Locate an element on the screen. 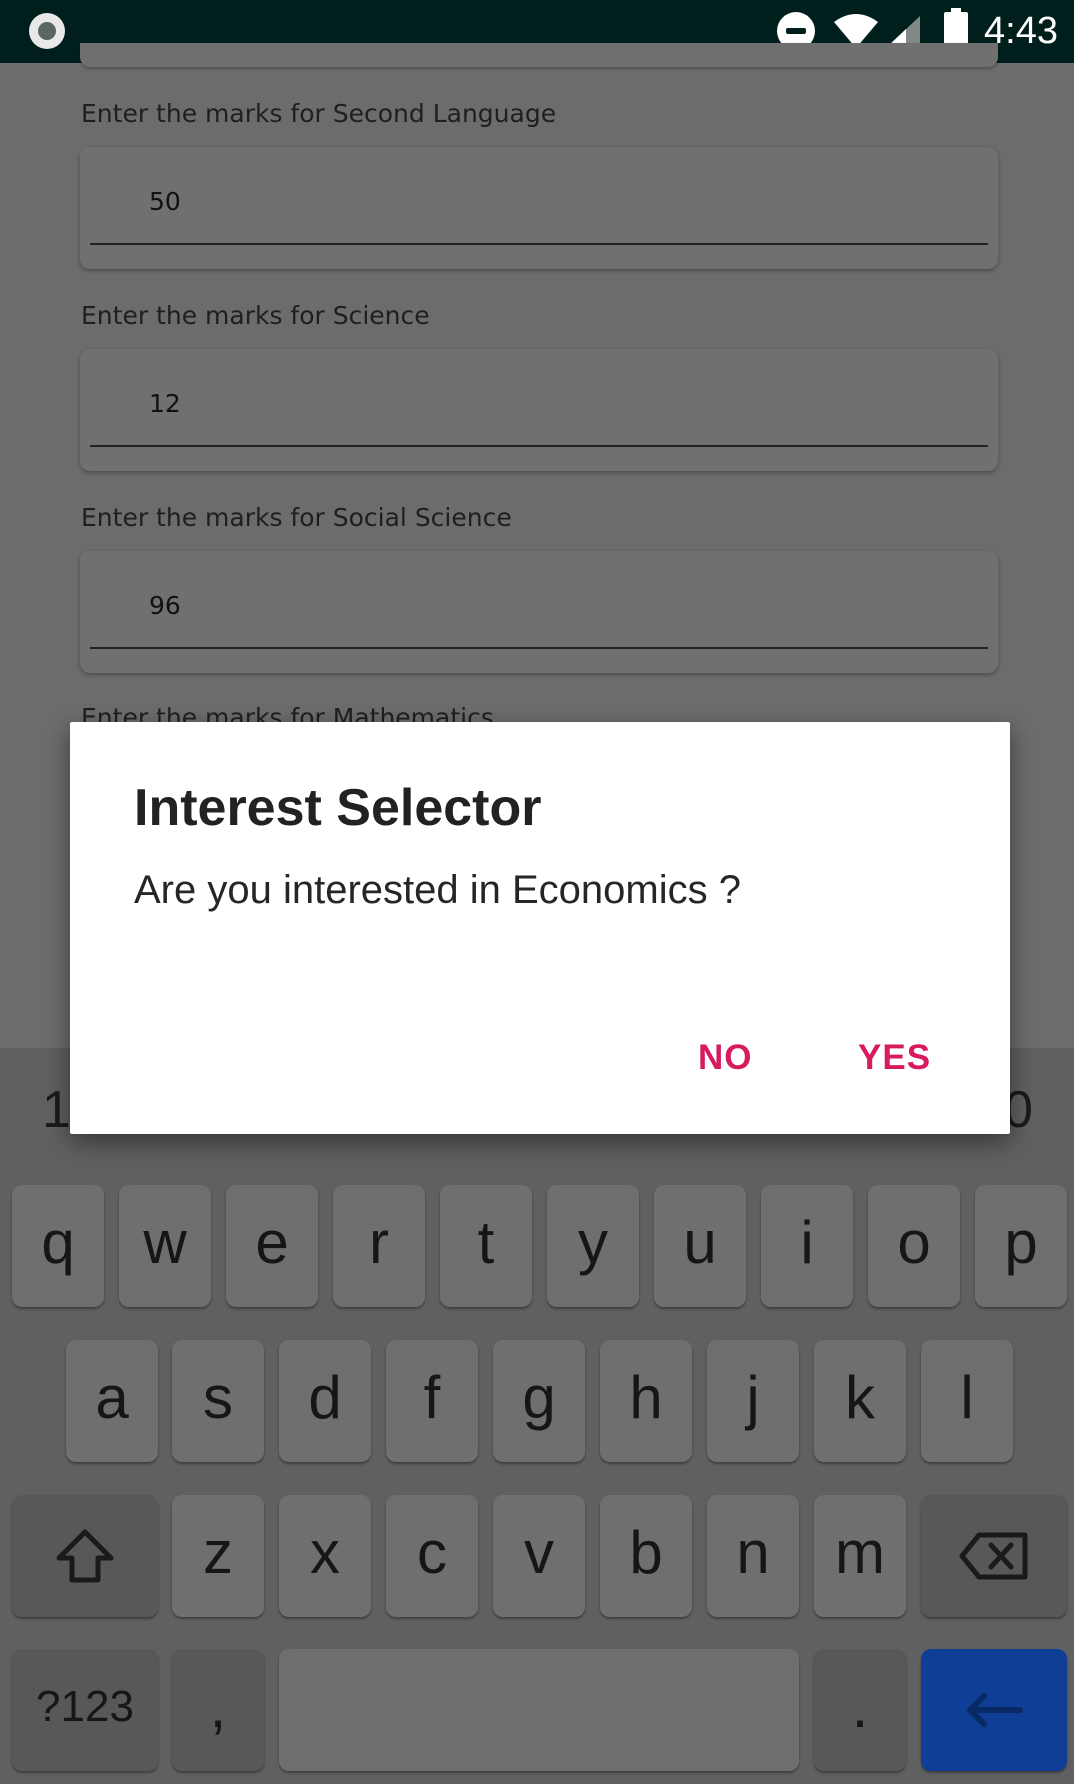 This screenshot has width=1074, height=1784. key-c: c is located at coordinates (432, 1556).